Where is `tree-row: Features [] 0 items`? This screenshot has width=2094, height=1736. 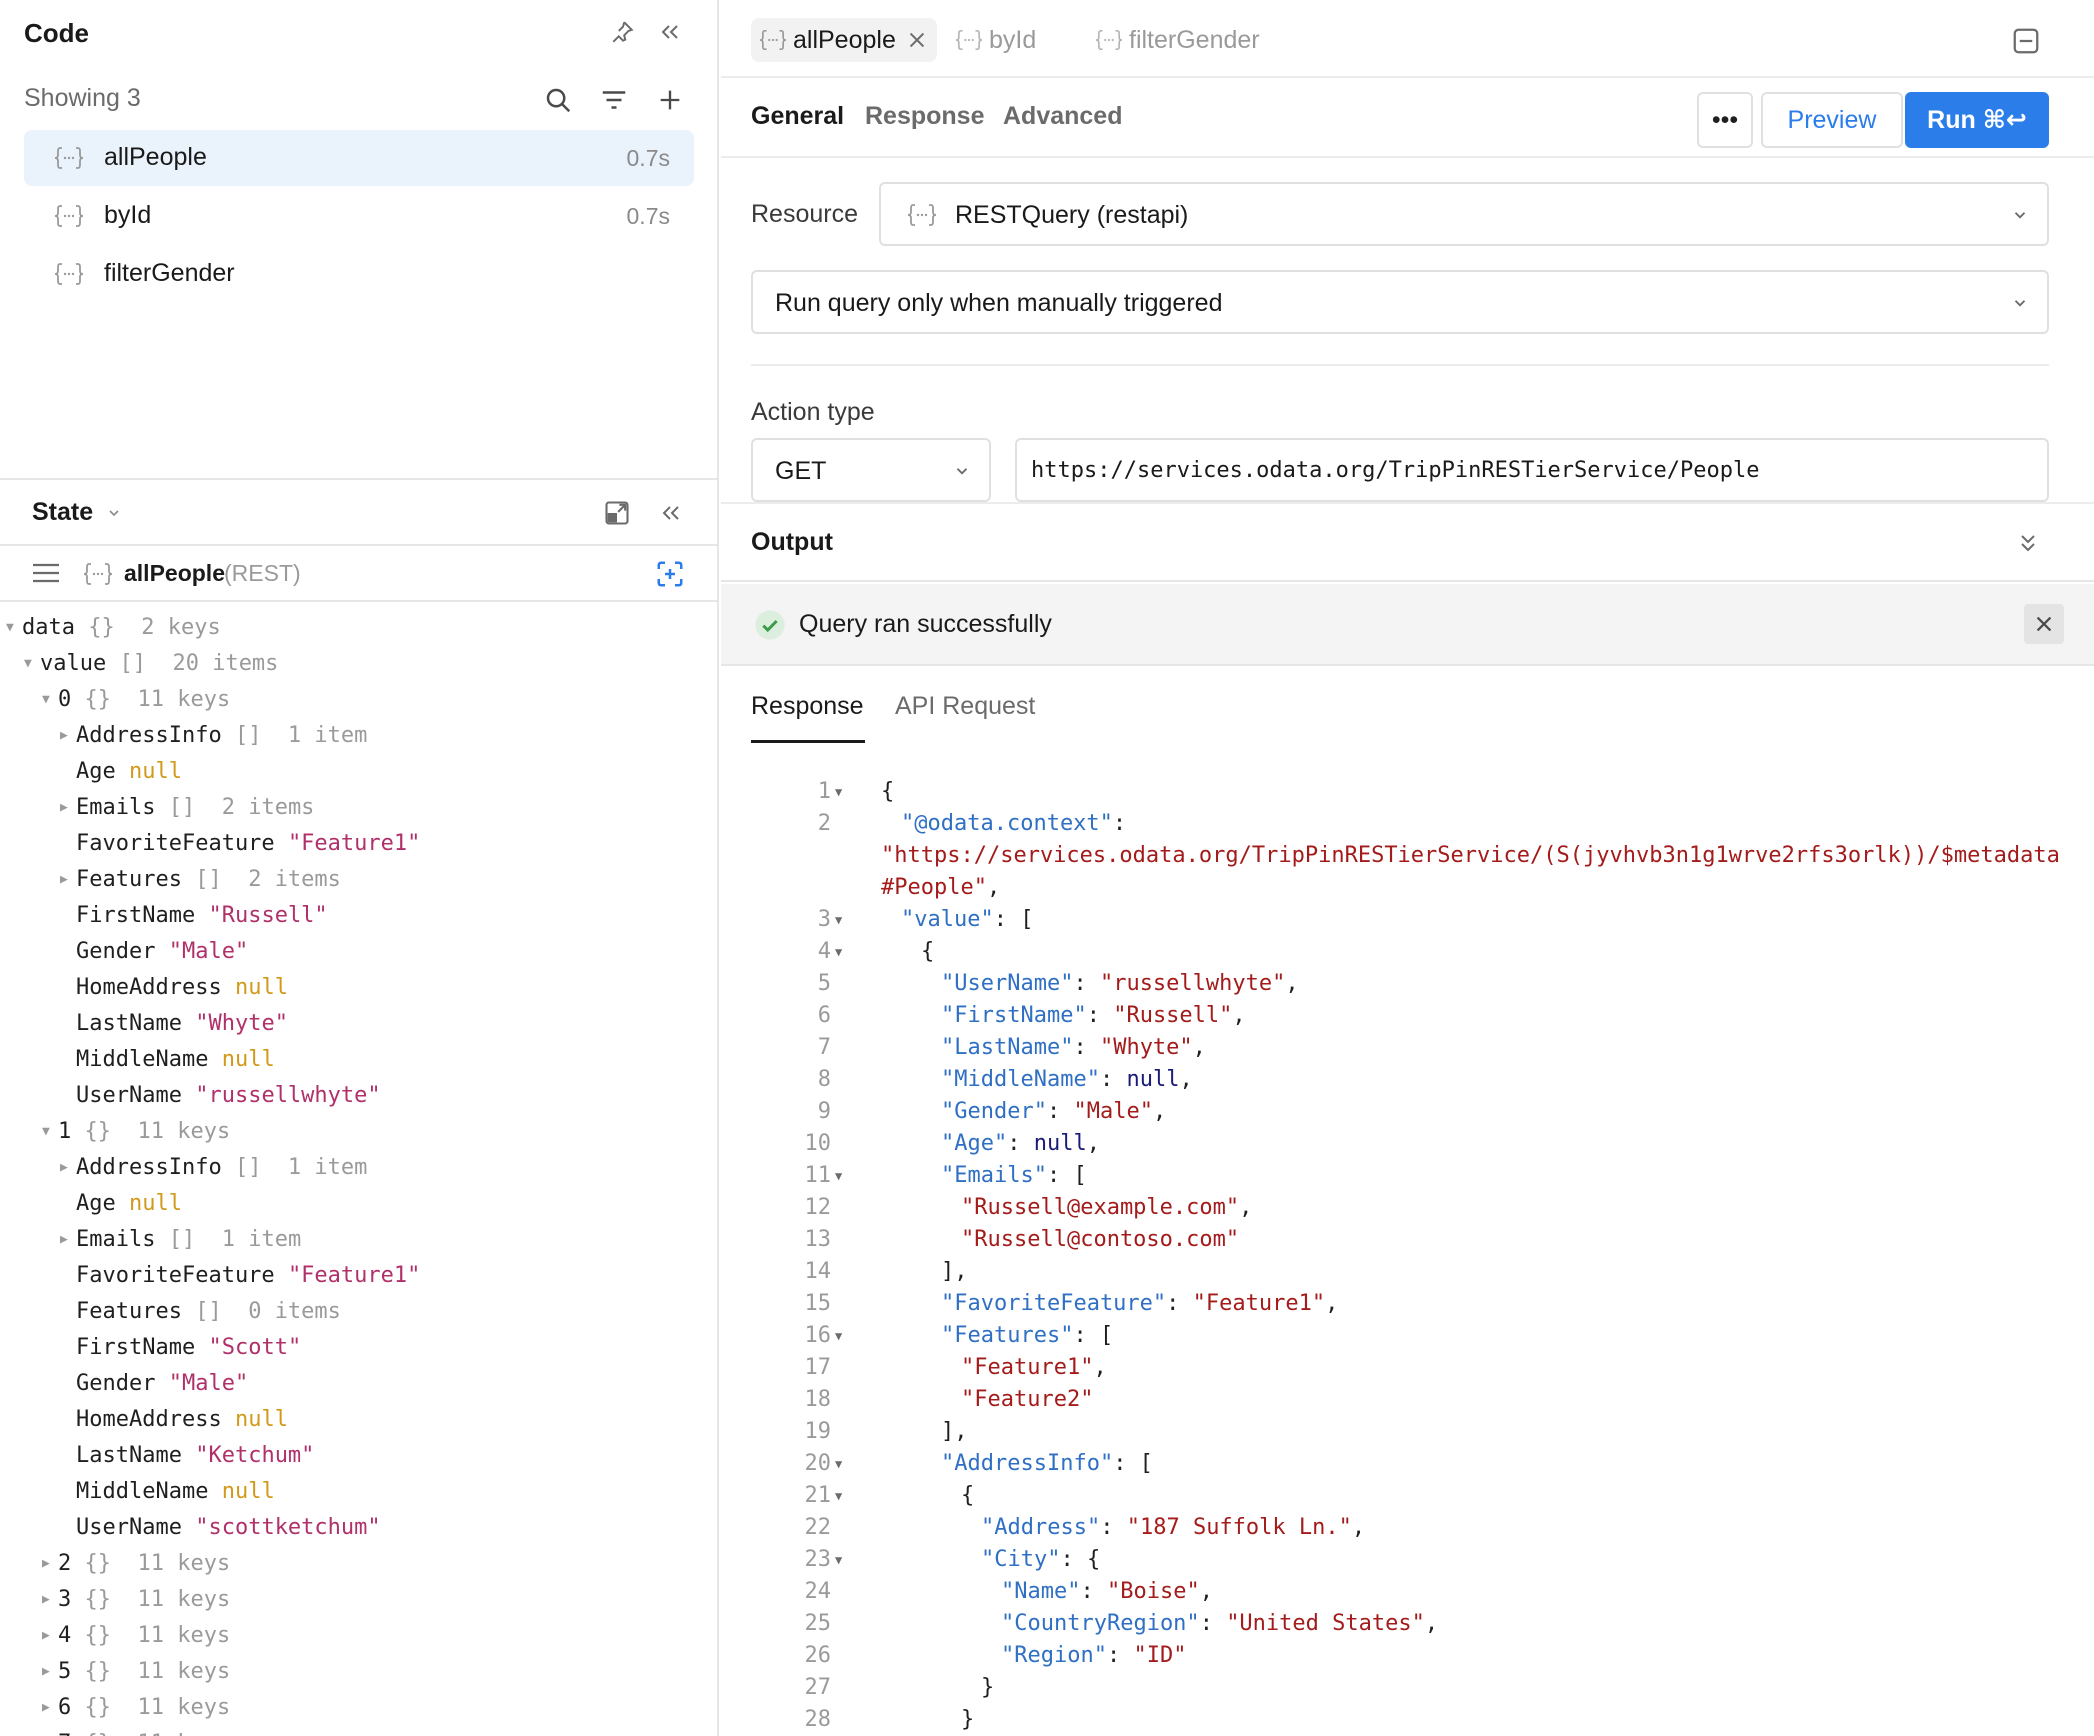
tree-row: Features [] 0 items is located at coordinates (358, 1312).